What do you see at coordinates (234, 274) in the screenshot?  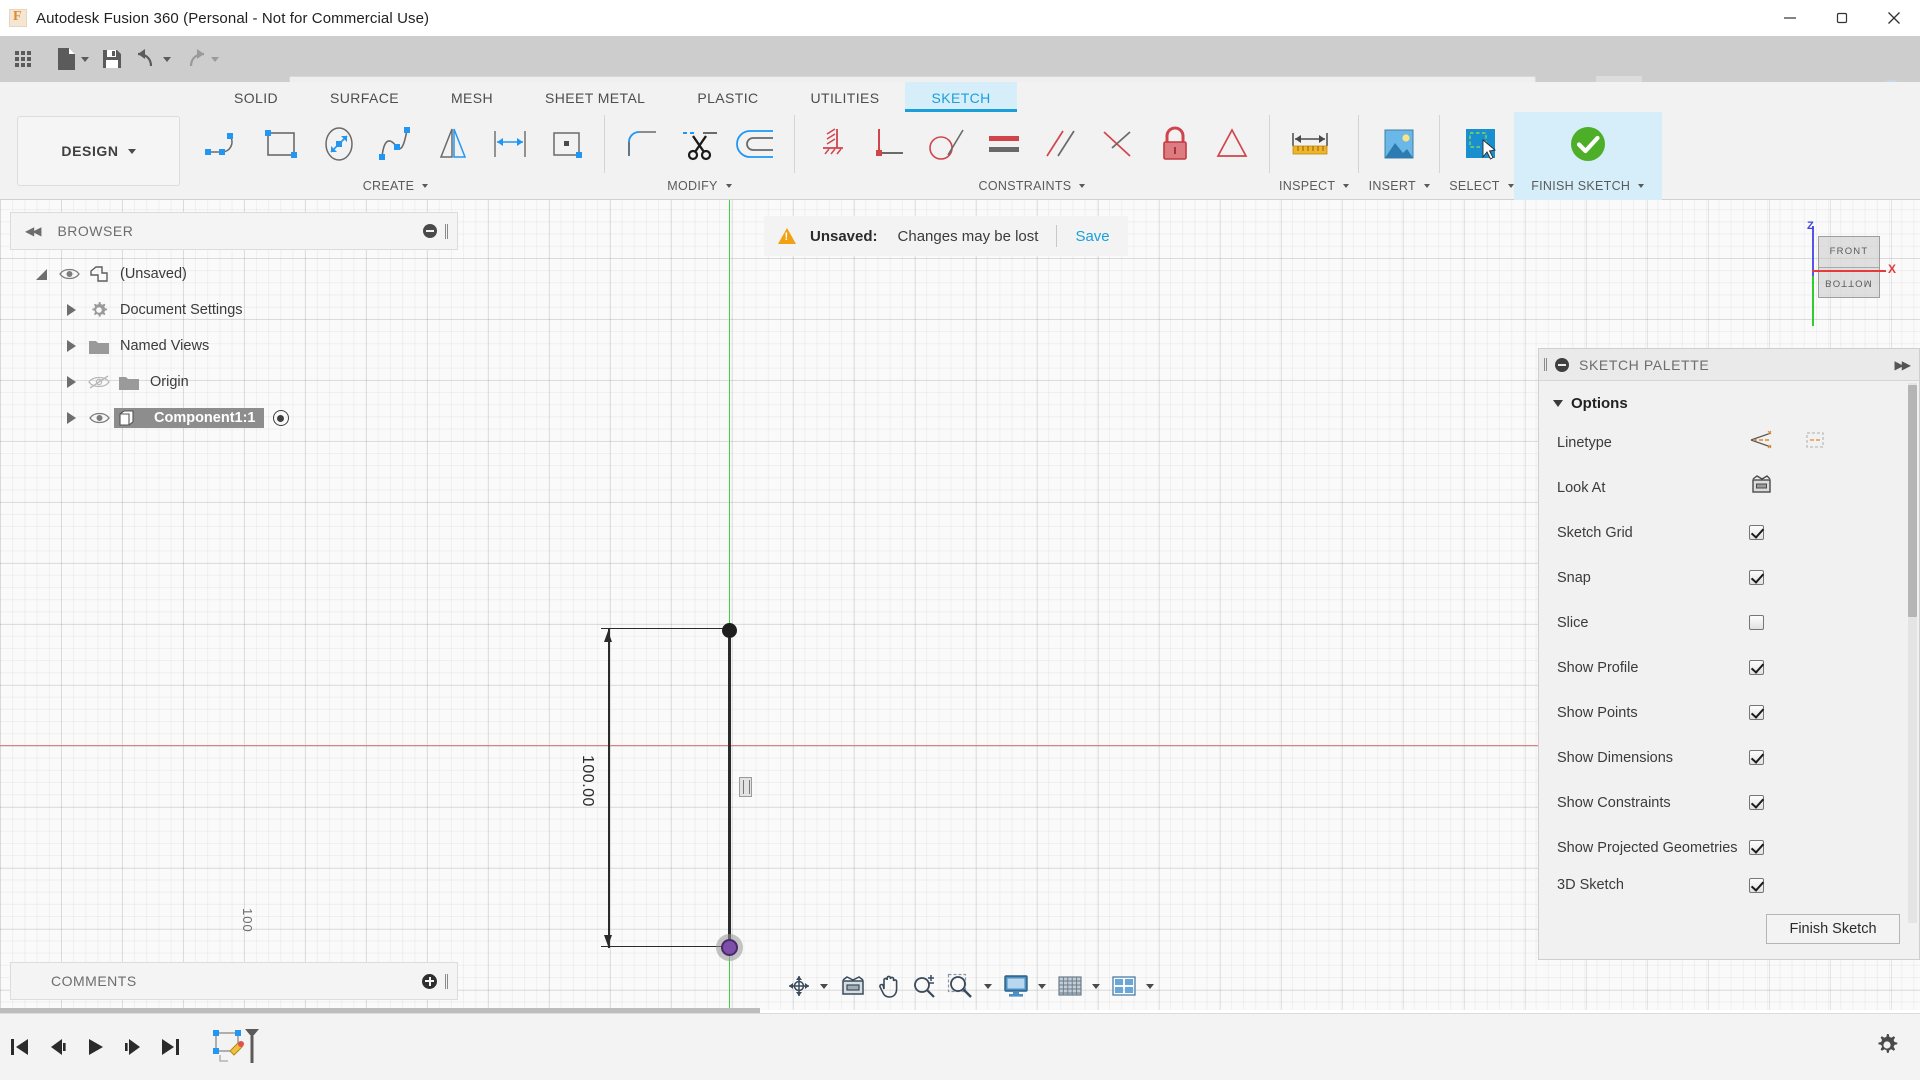 I see `tree-item-unsaved: (Unsaved)` at bounding box center [234, 274].